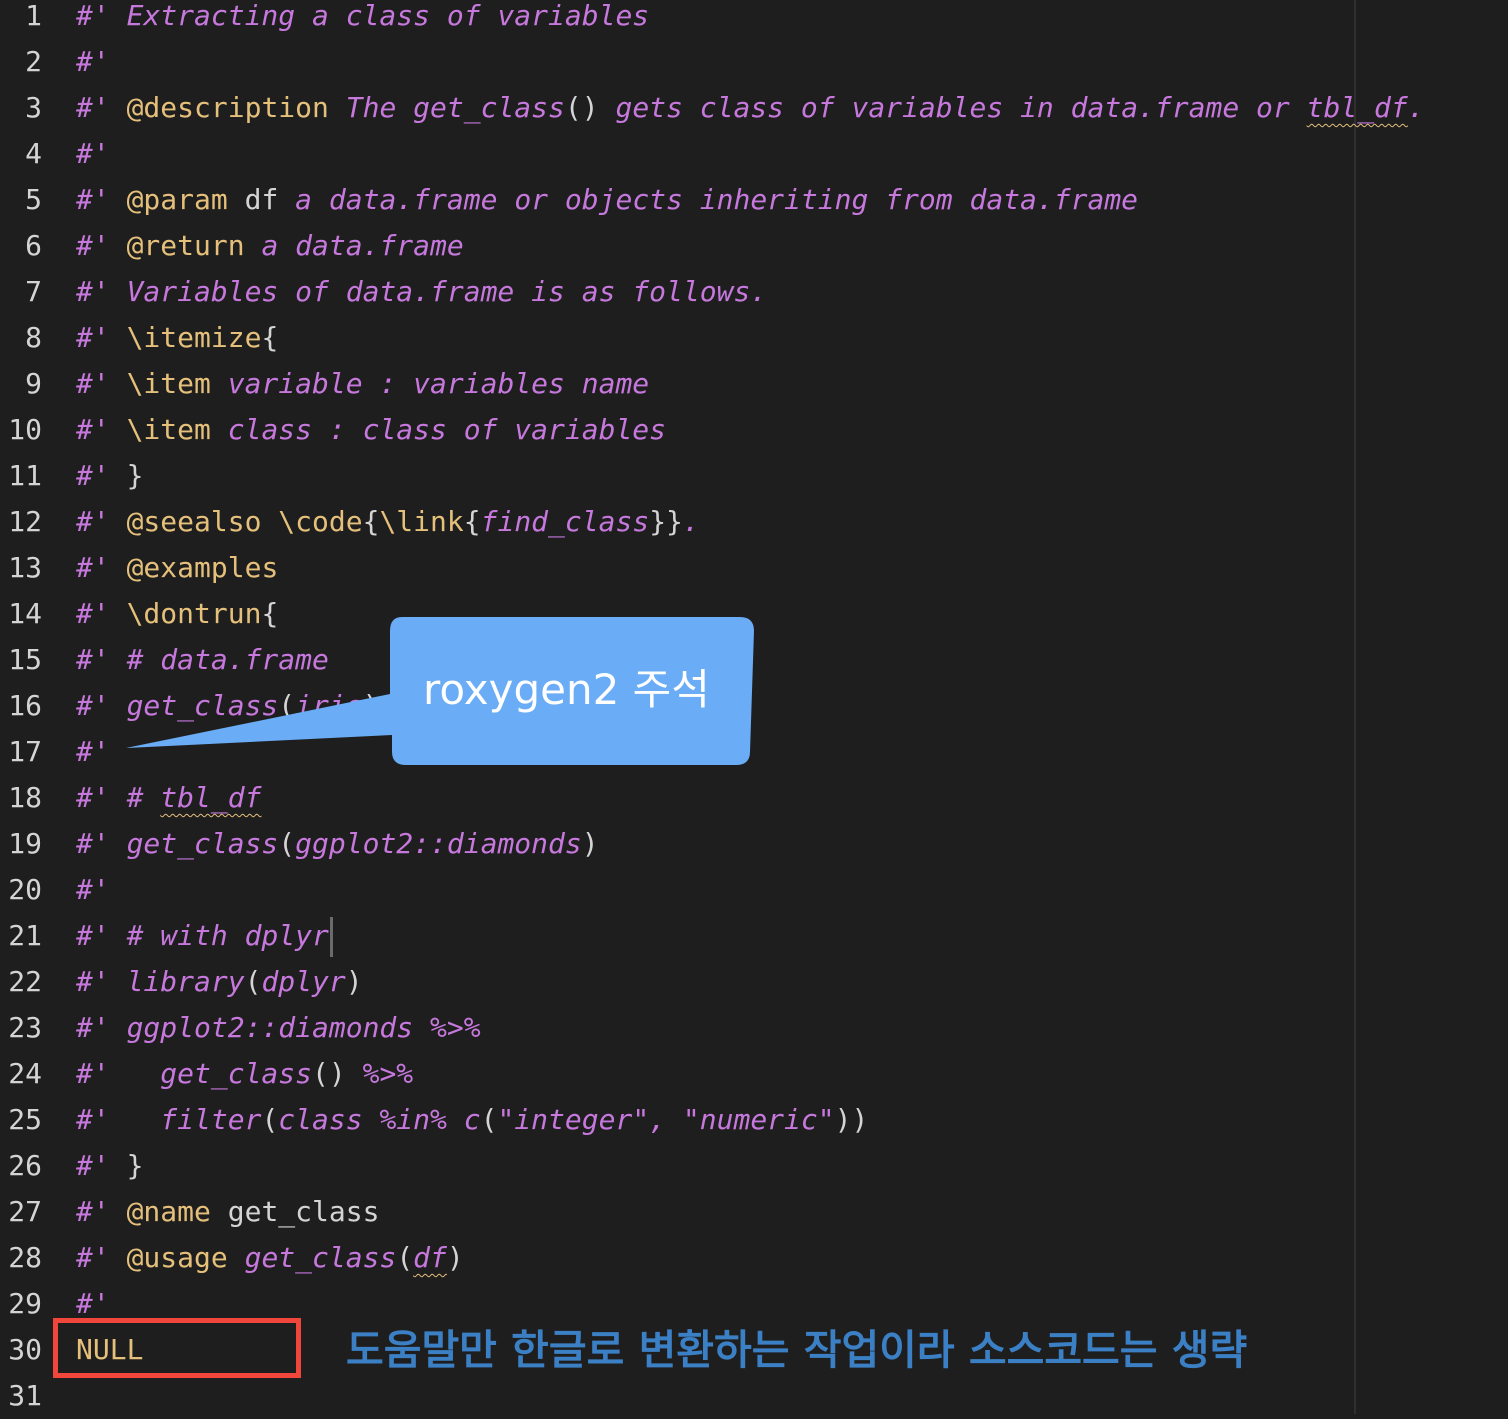 The height and width of the screenshot is (1419, 1508). I want to click on callout-bubble, so click(440, 691).